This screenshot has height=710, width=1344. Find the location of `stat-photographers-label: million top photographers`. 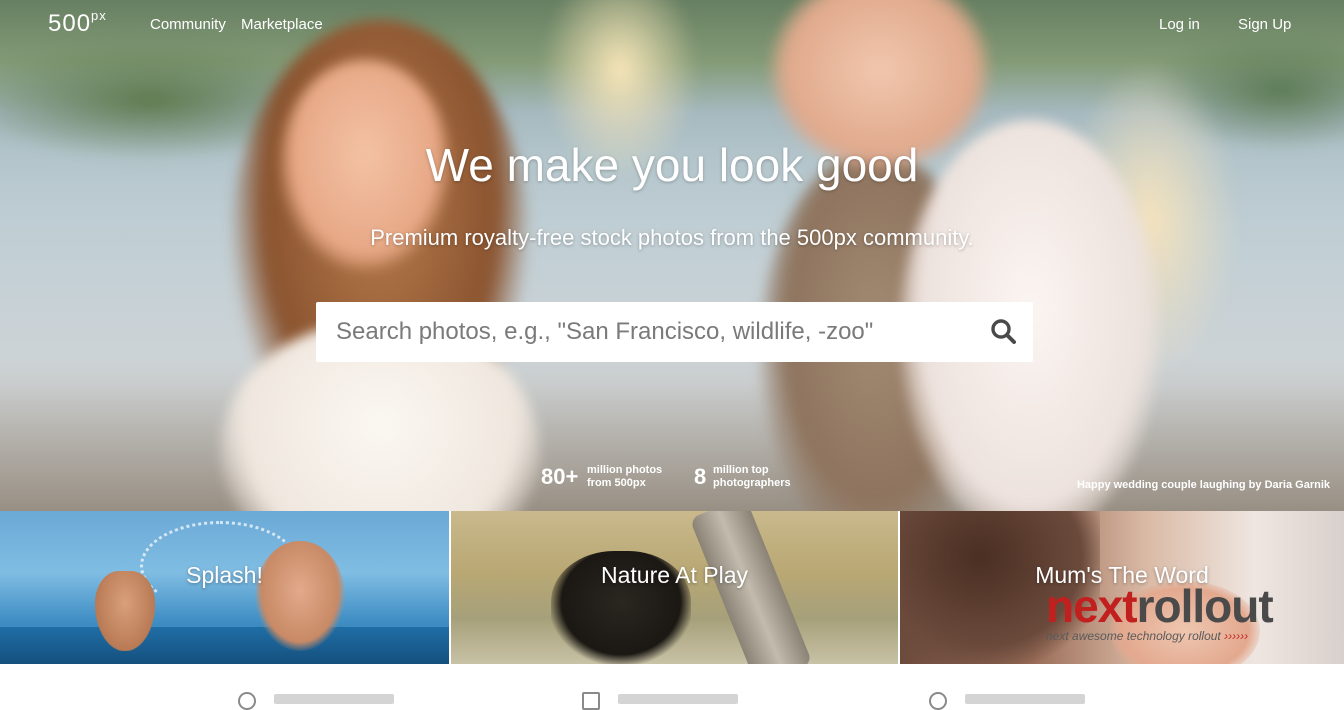

stat-photographers-label: million top photographers is located at coordinates (773, 477).